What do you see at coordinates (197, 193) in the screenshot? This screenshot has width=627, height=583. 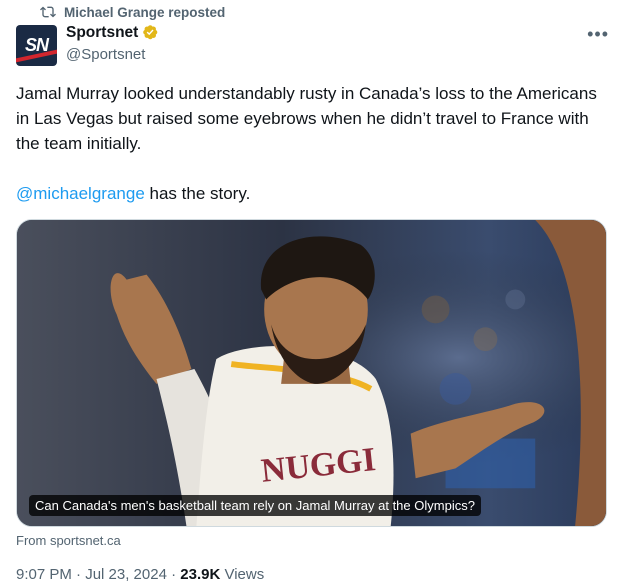 I see `mention-suffix: has the story.` at bounding box center [197, 193].